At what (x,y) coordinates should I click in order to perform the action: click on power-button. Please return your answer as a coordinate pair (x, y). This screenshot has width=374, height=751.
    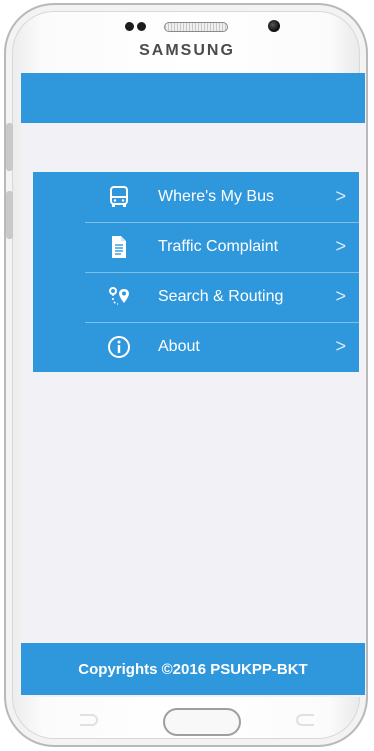
    Looking at the image, I should click on (9, 215).